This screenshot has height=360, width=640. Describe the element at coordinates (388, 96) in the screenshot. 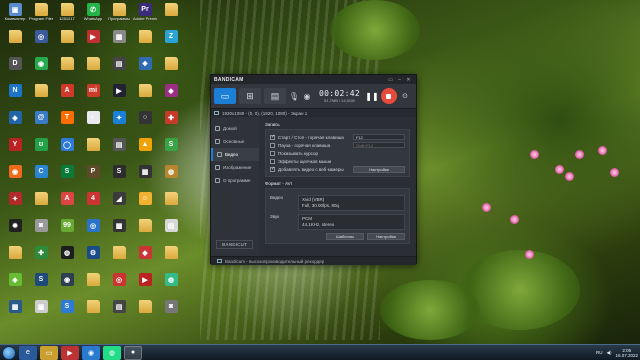

I see `stop-record-button` at that location.